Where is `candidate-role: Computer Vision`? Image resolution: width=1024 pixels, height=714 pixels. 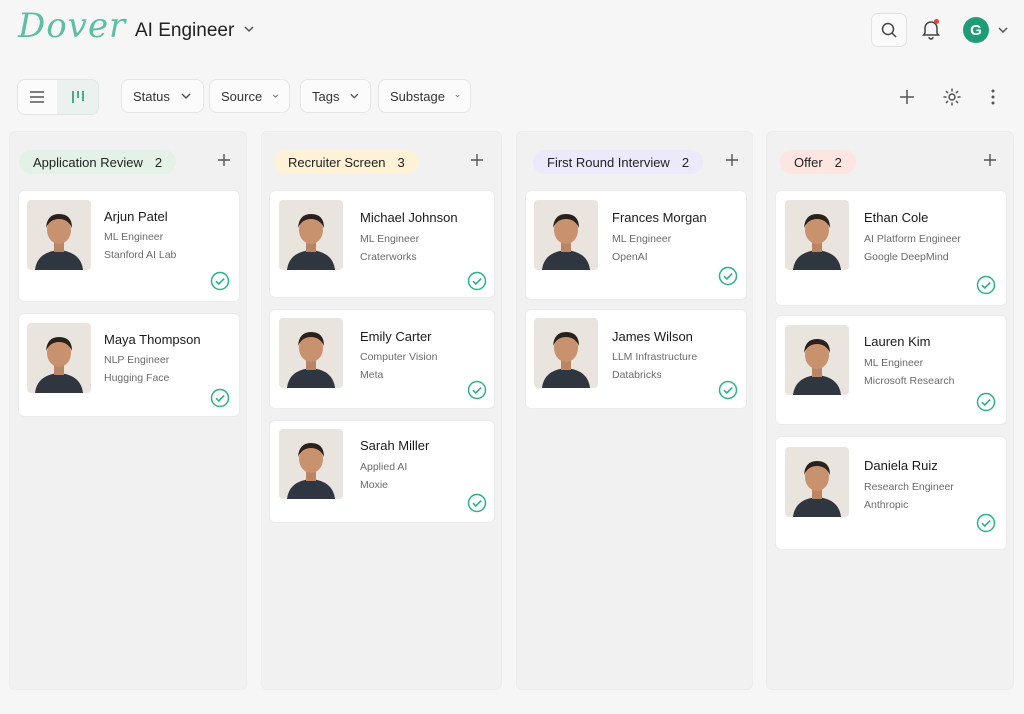 candidate-role: Computer Vision is located at coordinates (399, 357).